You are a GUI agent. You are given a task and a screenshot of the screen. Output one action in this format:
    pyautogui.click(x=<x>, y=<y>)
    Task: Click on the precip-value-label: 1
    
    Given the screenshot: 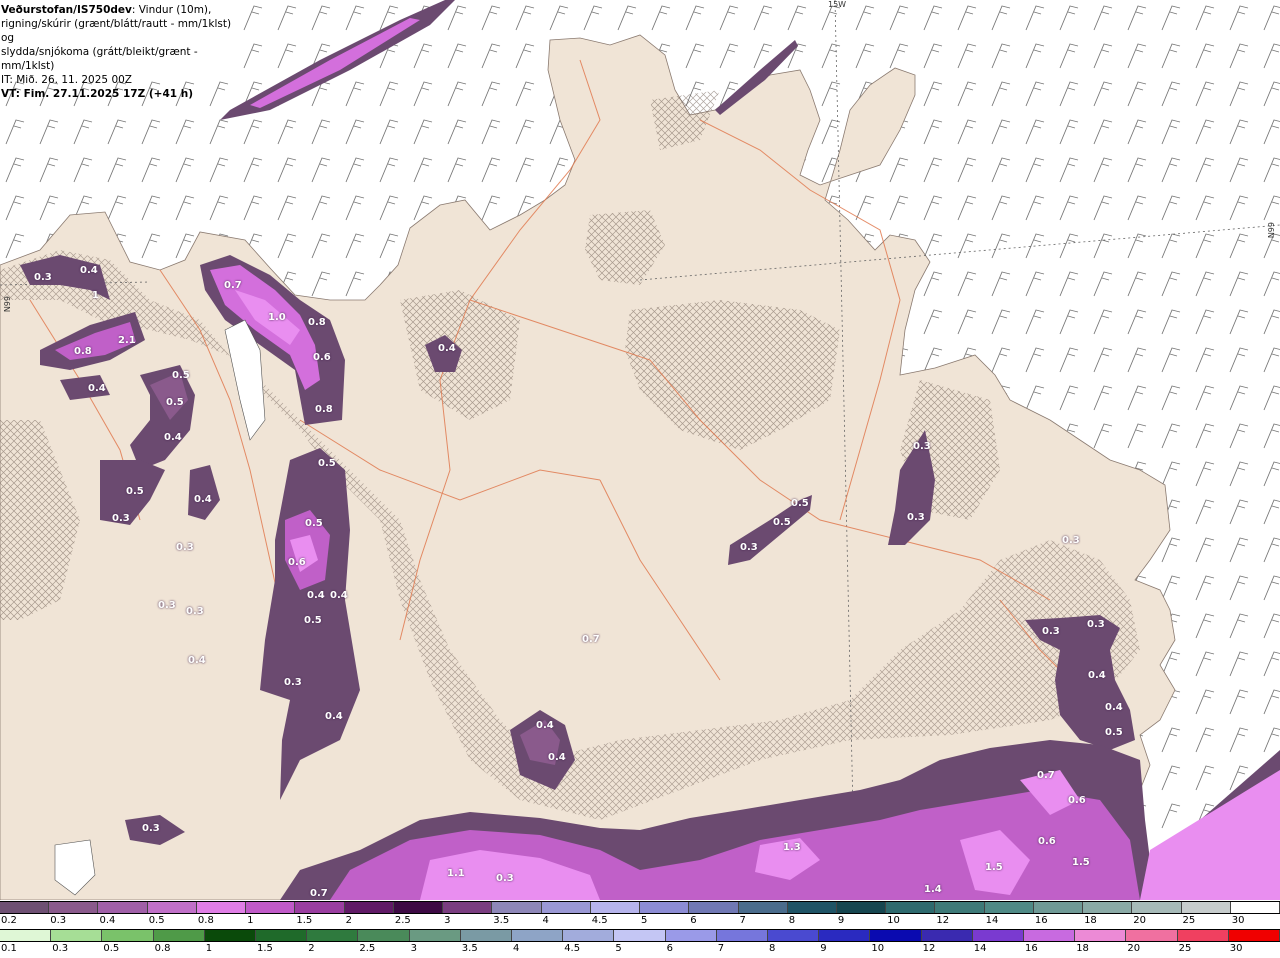 What is the action you would take?
    pyautogui.click(x=95, y=295)
    